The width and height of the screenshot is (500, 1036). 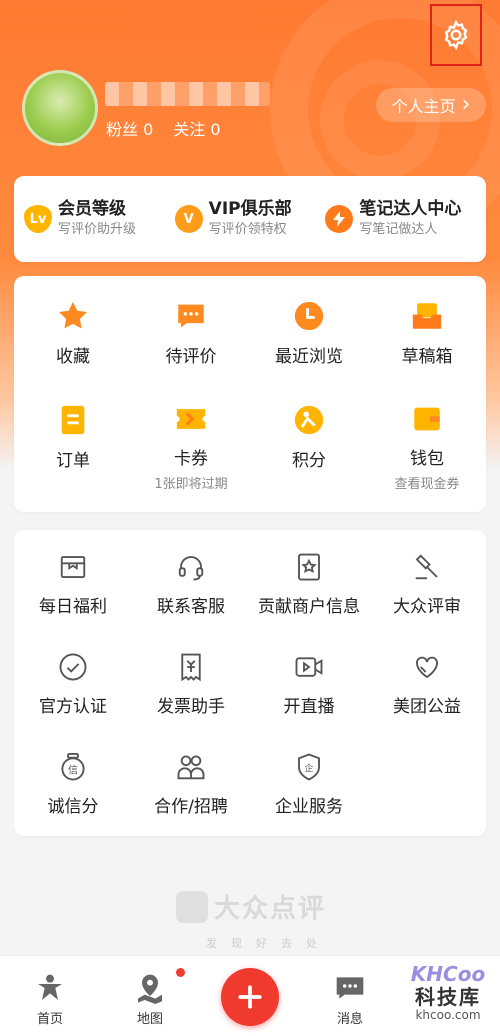 I want to click on watermark-name: 科技库, so click(x=448, y=997).